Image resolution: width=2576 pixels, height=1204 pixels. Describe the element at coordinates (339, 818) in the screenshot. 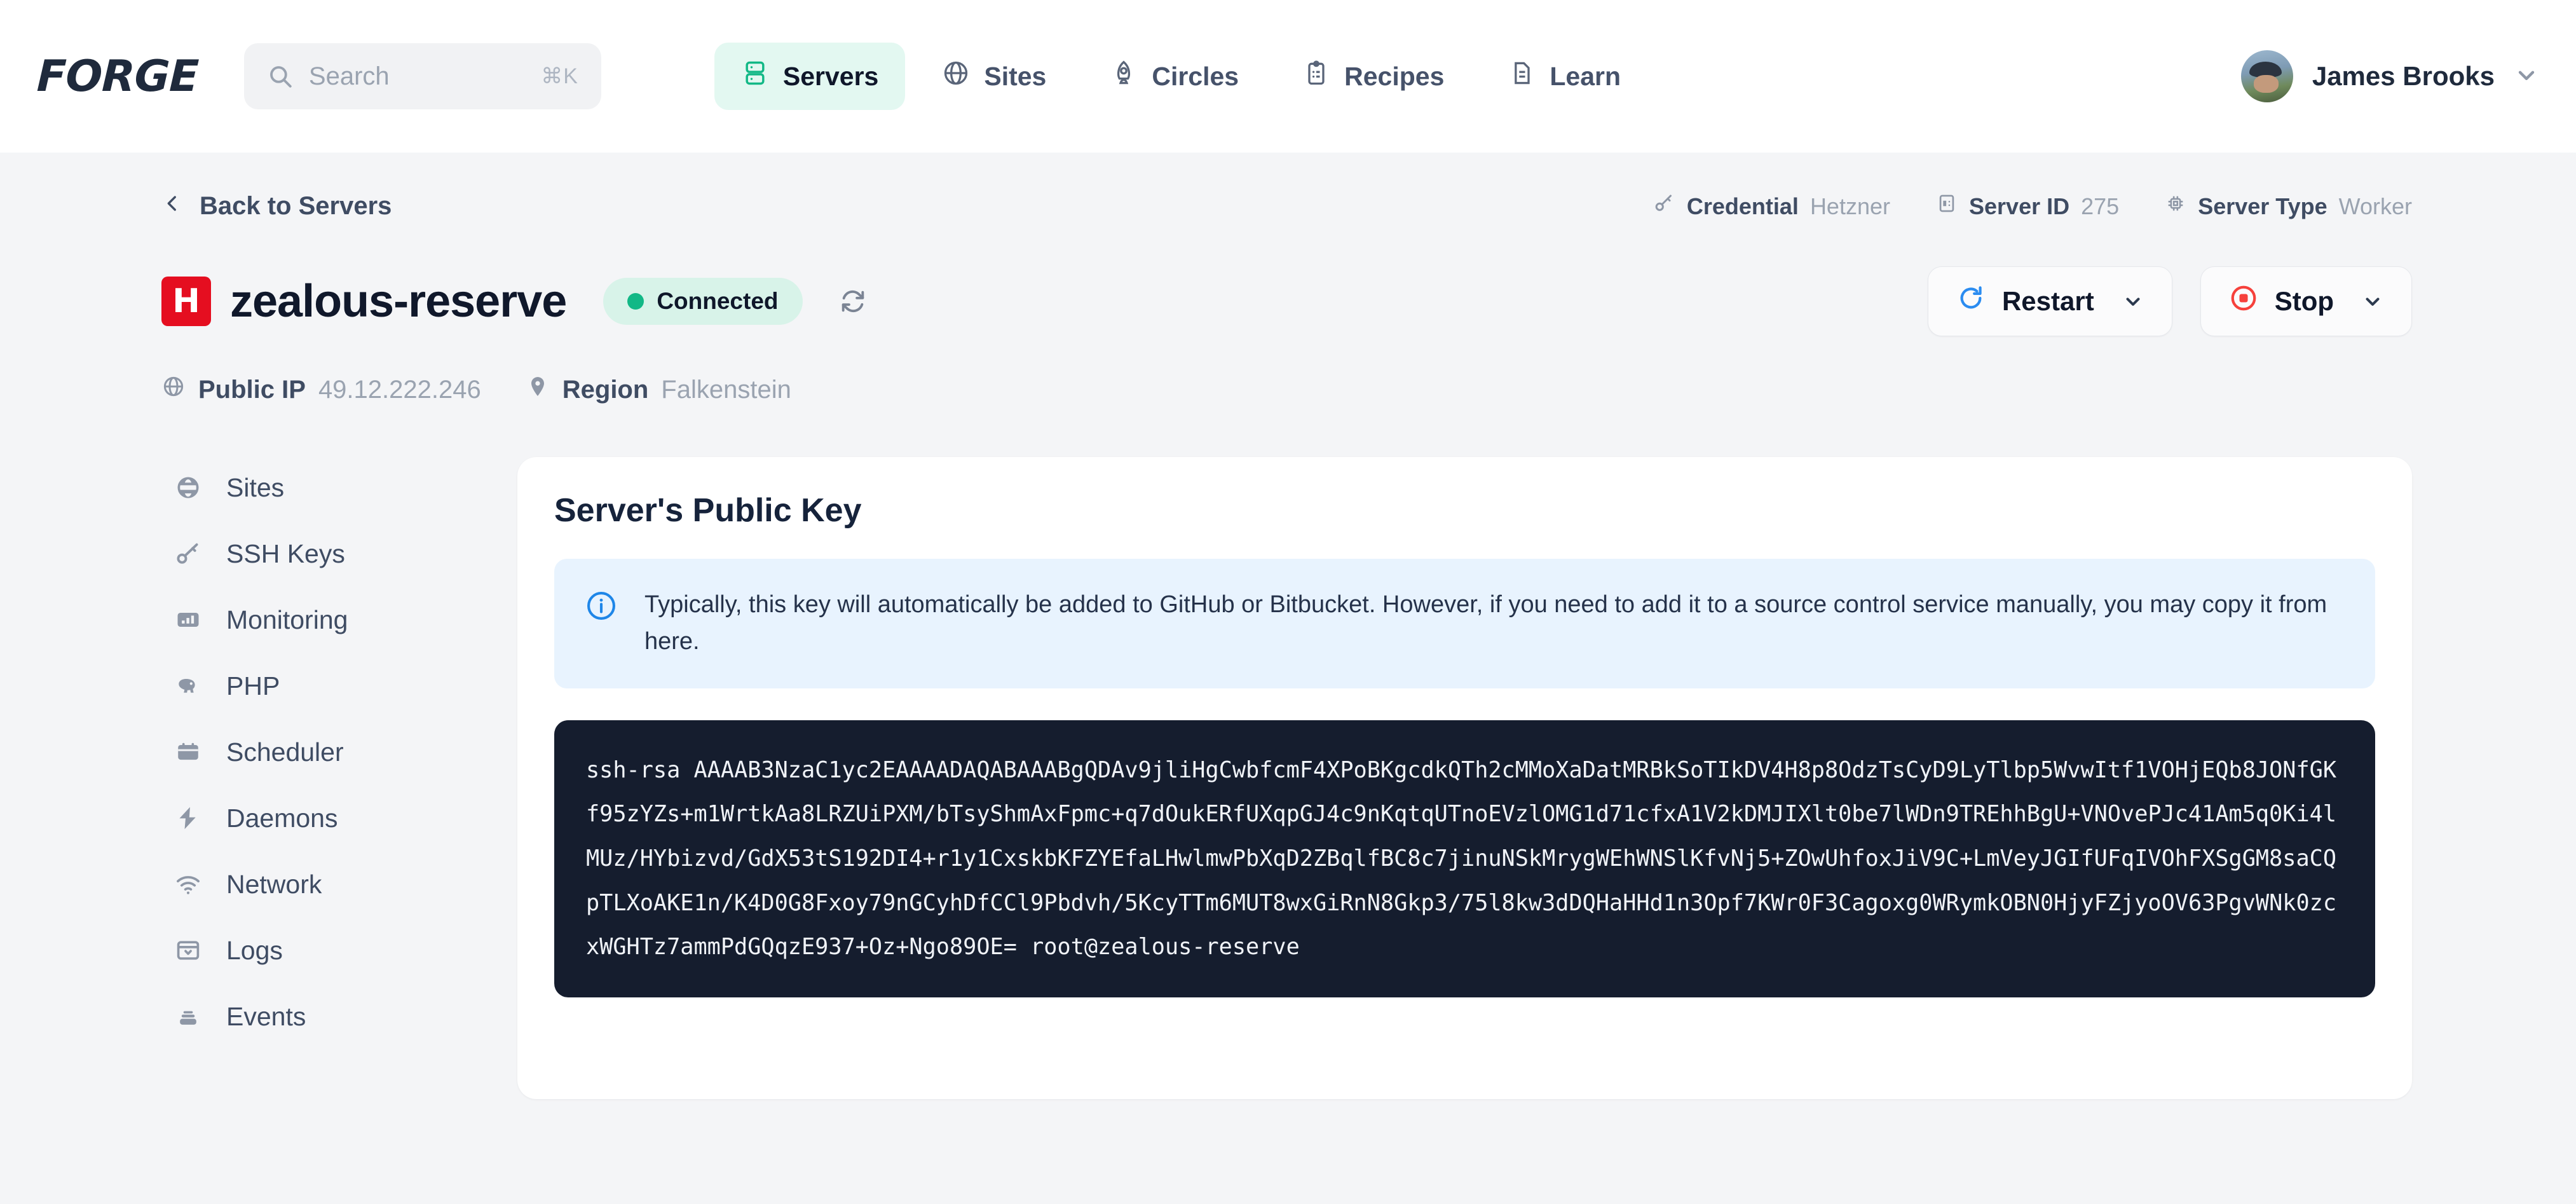

I see `sidebar-item-daemons: Daemons` at that location.